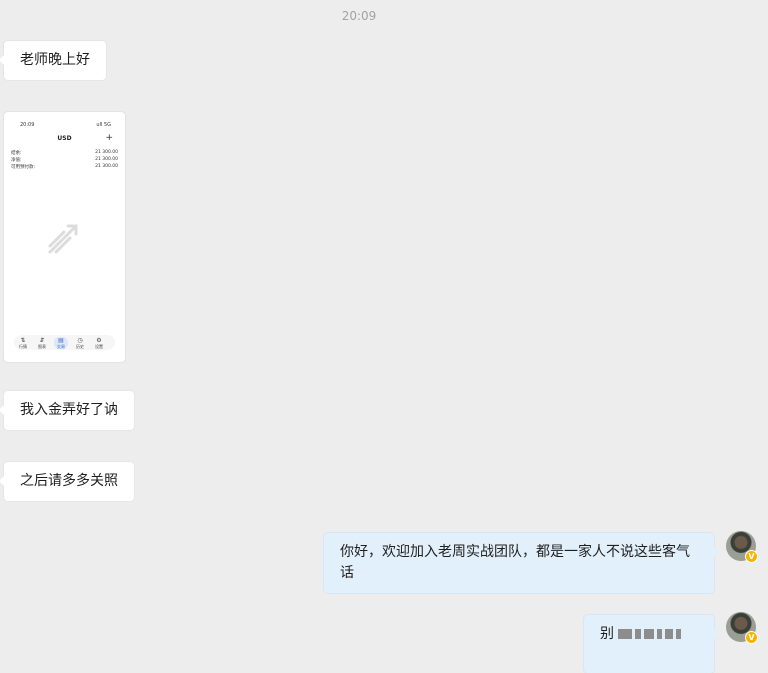 The height and width of the screenshot is (673, 768). I want to click on message-text: 老师晚上好, so click(55, 60).